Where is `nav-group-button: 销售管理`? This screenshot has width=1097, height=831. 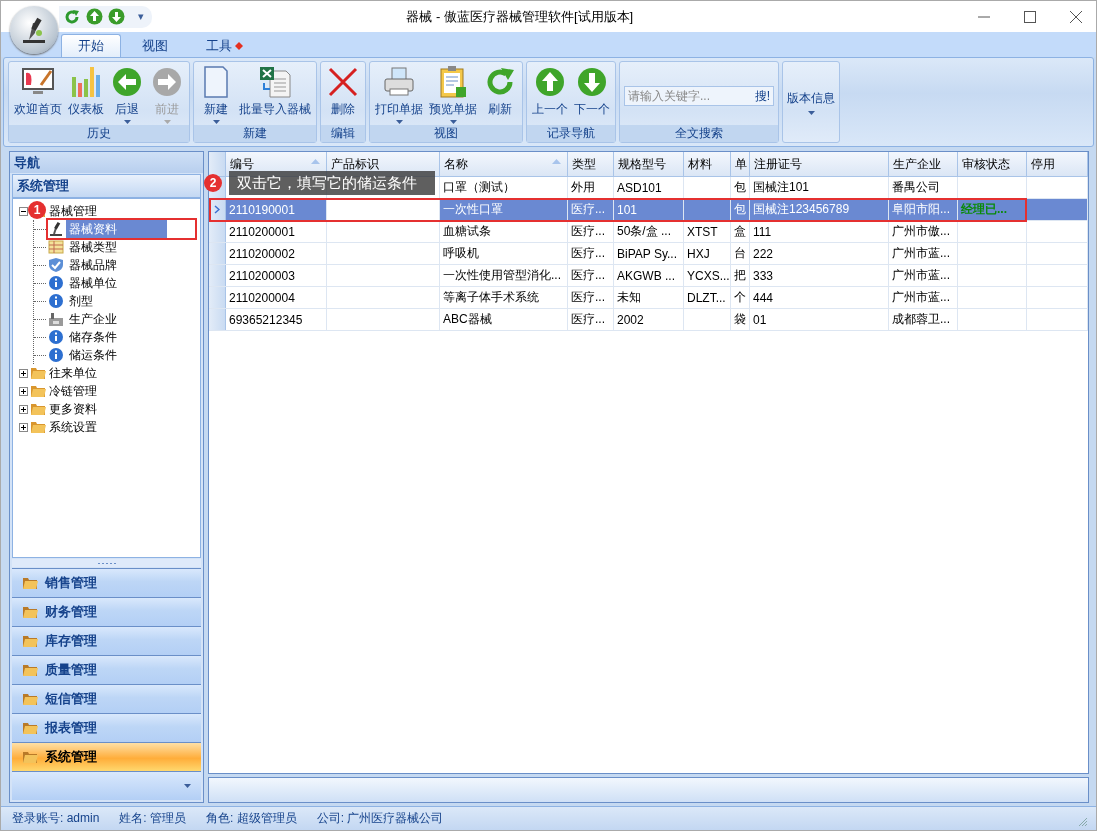
nav-group-button: 销售管理 is located at coordinates (106, 582).